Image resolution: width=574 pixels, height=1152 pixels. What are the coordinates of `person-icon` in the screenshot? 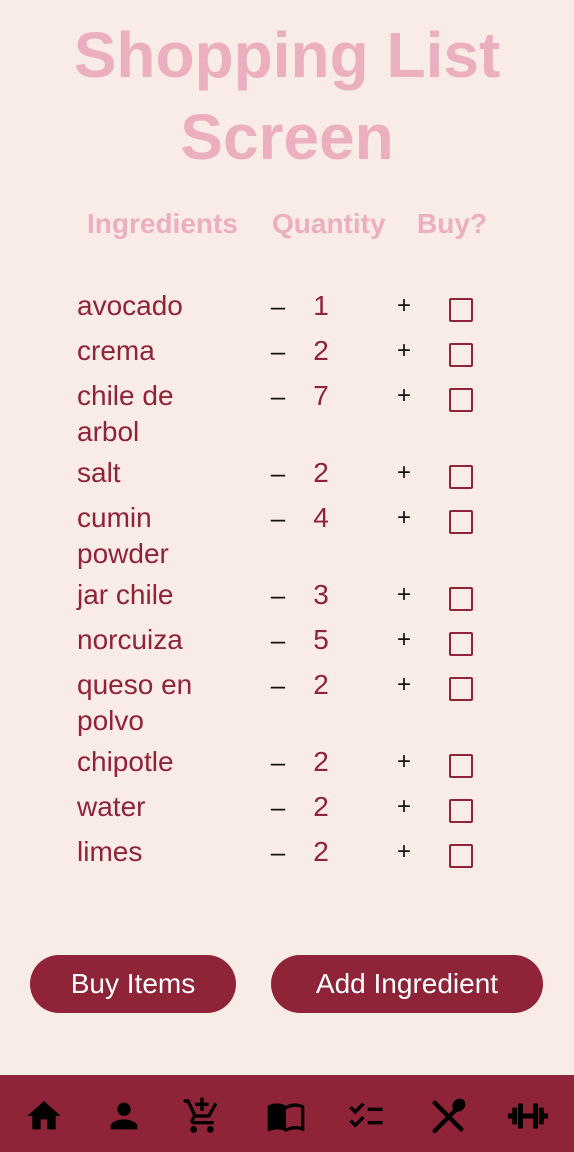 It's located at (124, 1116).